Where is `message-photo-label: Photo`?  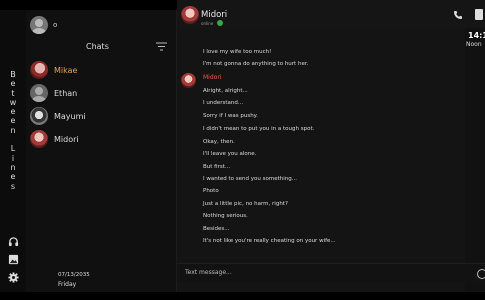
message-photo-label: Photo is located at coordinates (211, 191).